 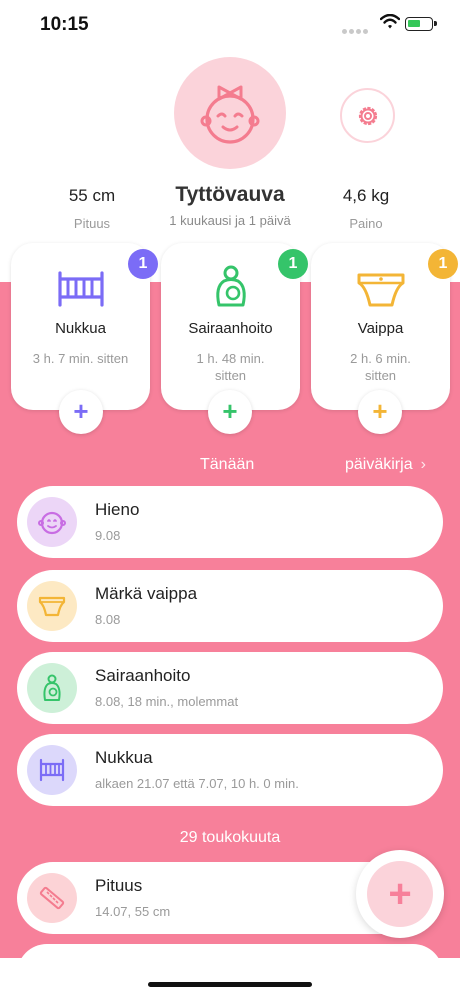 I want to click on add-feeding-button: +, so click(x=230, y=412).